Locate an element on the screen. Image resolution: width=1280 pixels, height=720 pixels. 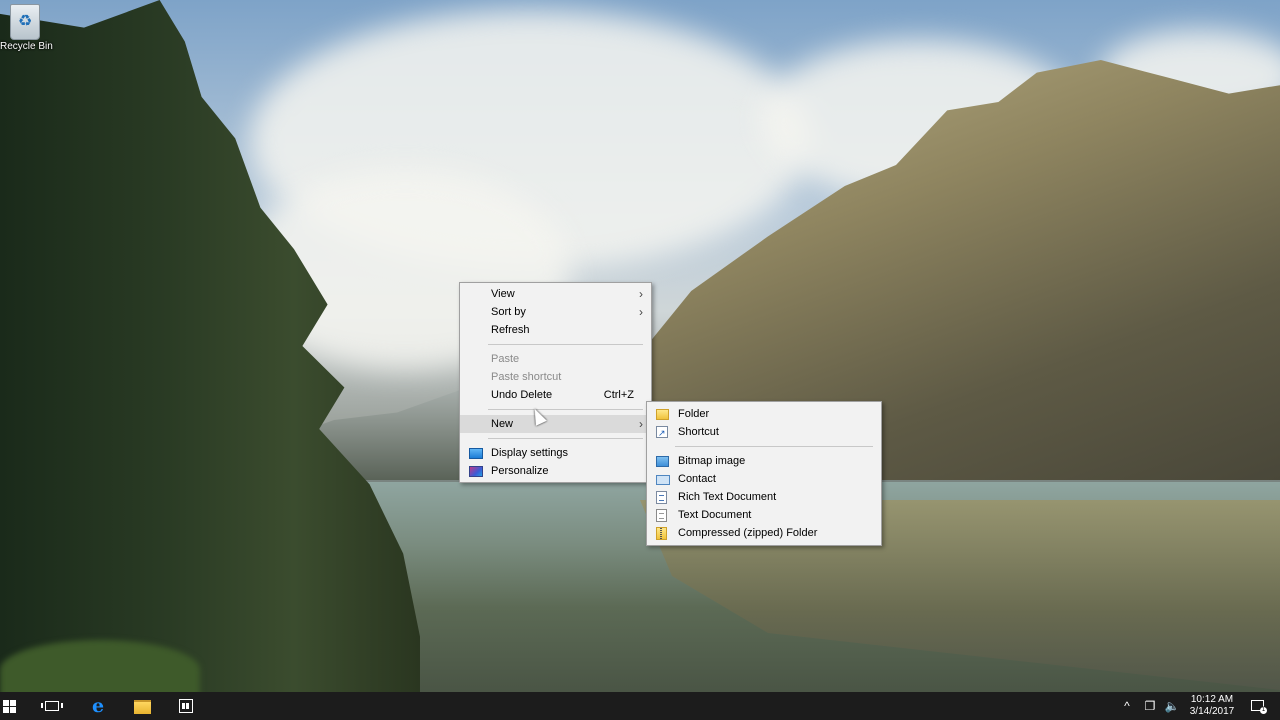
edge-browser-button: e is located at coordinates (98, 706).